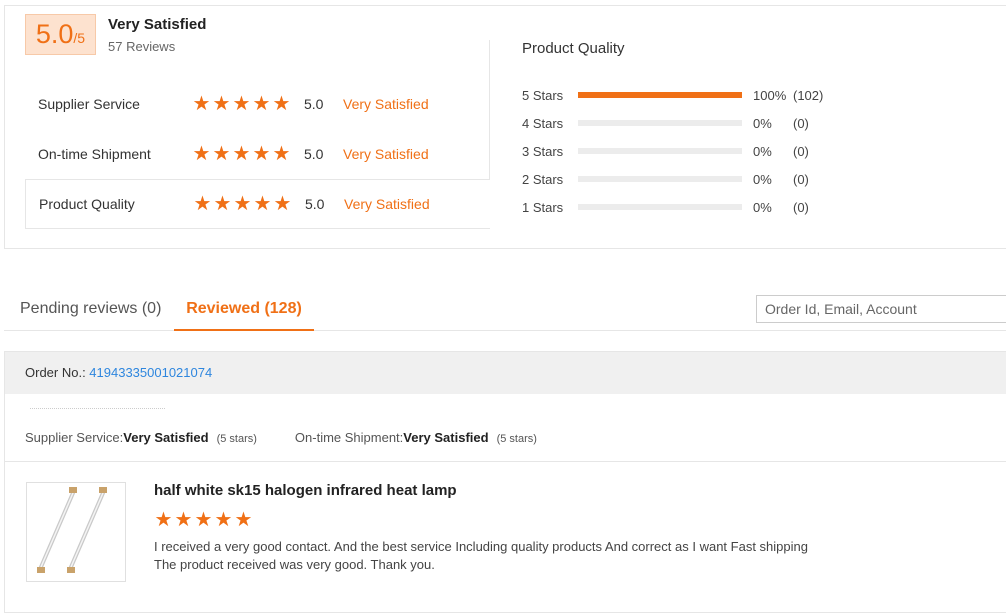 This screenshot has height=615, width=1006. What do you see at coordinates (157, 24) in the screenshot?
I see `overall-rating-title: Very Satisfied` at bounding box center [157, 24].